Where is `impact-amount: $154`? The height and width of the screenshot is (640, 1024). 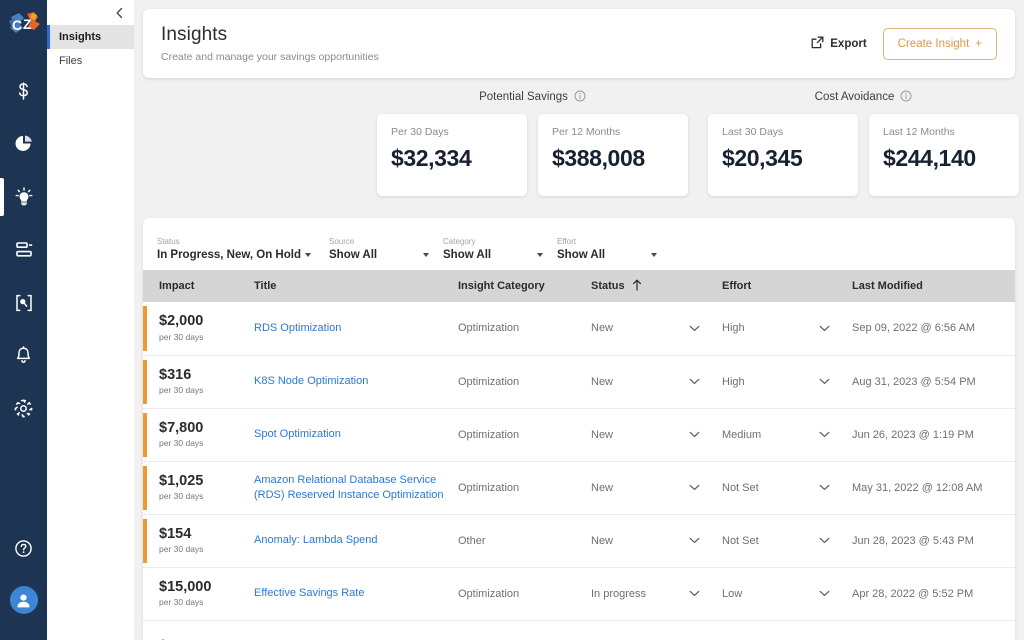 impact-amount: $154 is located at coordinates (175, 533).